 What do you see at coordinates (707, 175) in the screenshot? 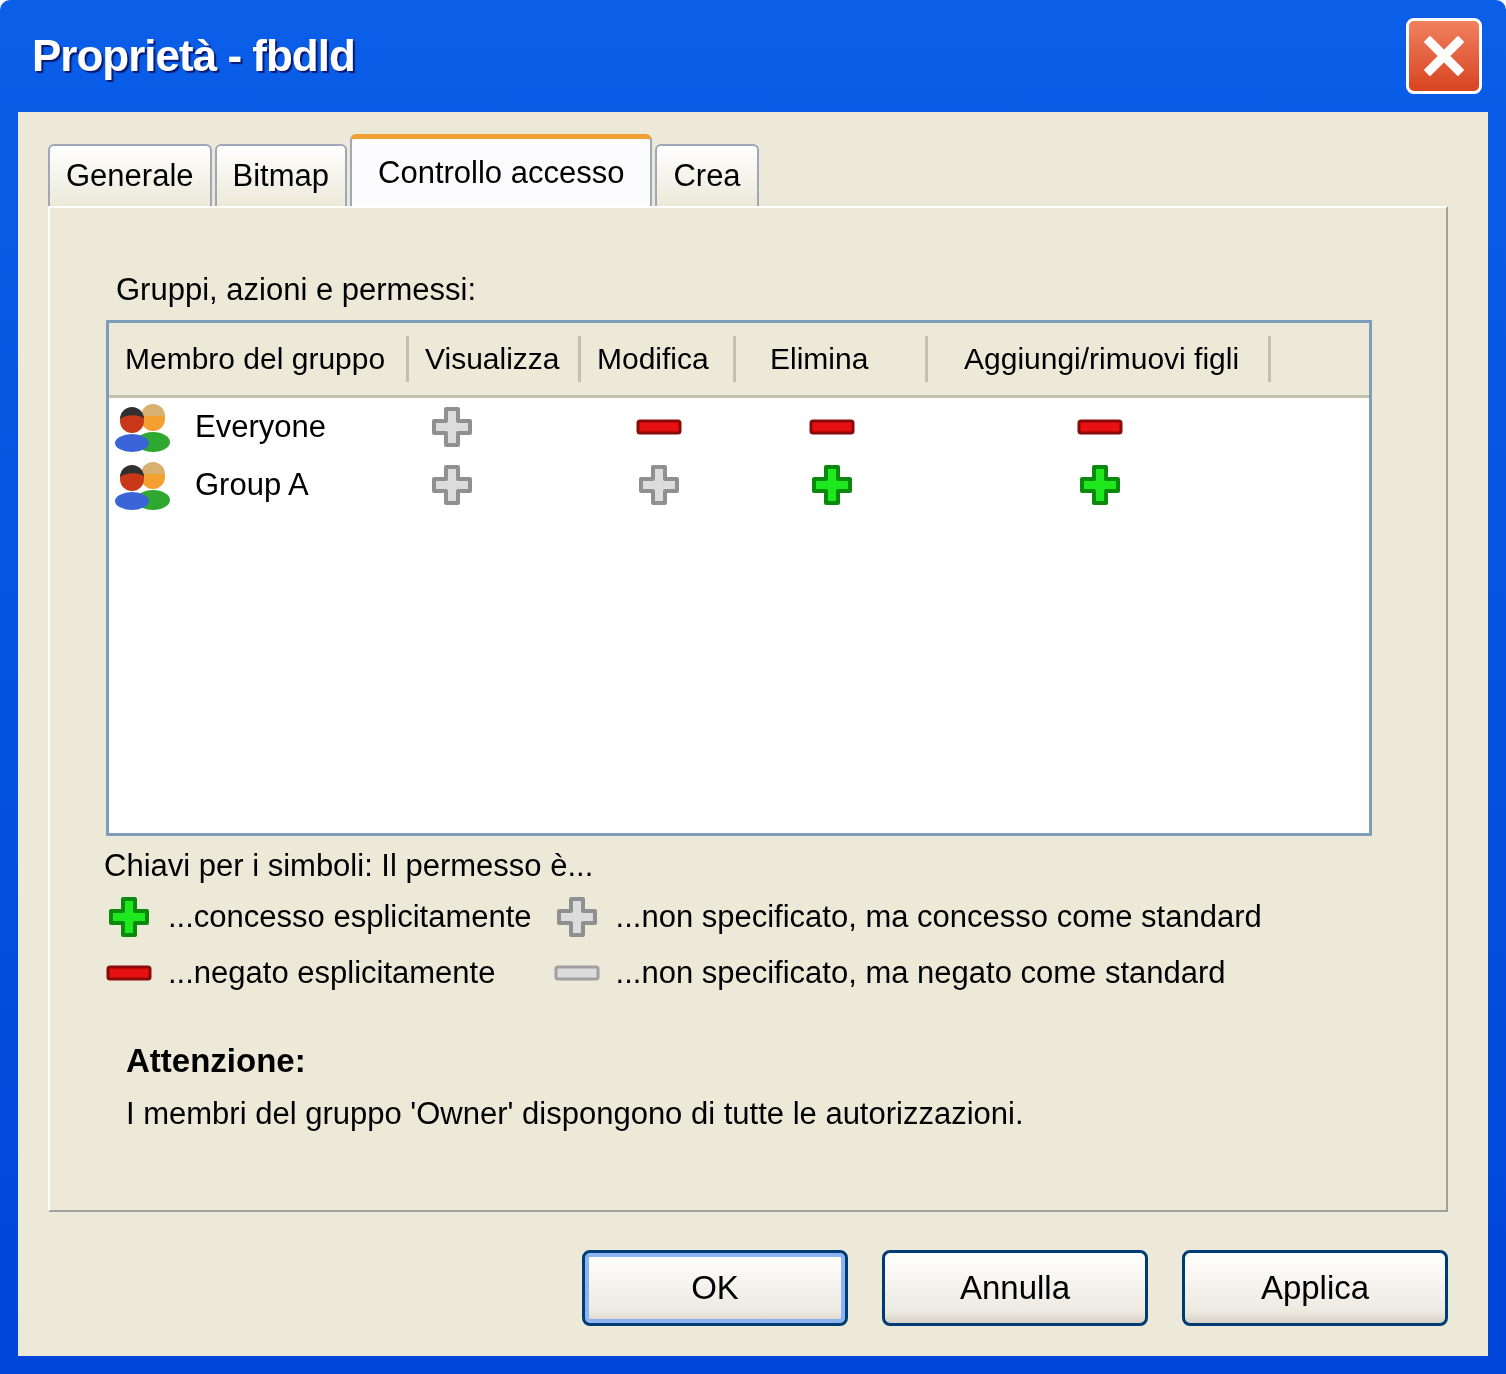
I see `tab: Crea` at bounding box center [707, 175].